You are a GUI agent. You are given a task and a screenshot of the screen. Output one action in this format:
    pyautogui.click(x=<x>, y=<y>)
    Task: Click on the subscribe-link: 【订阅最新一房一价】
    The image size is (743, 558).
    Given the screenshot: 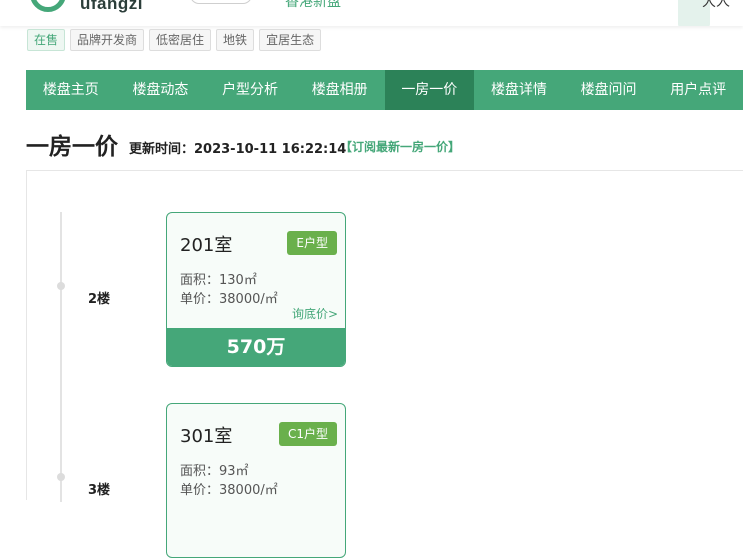 What is the action you would take?
    pyautogui.click(x=400, y=146)
    